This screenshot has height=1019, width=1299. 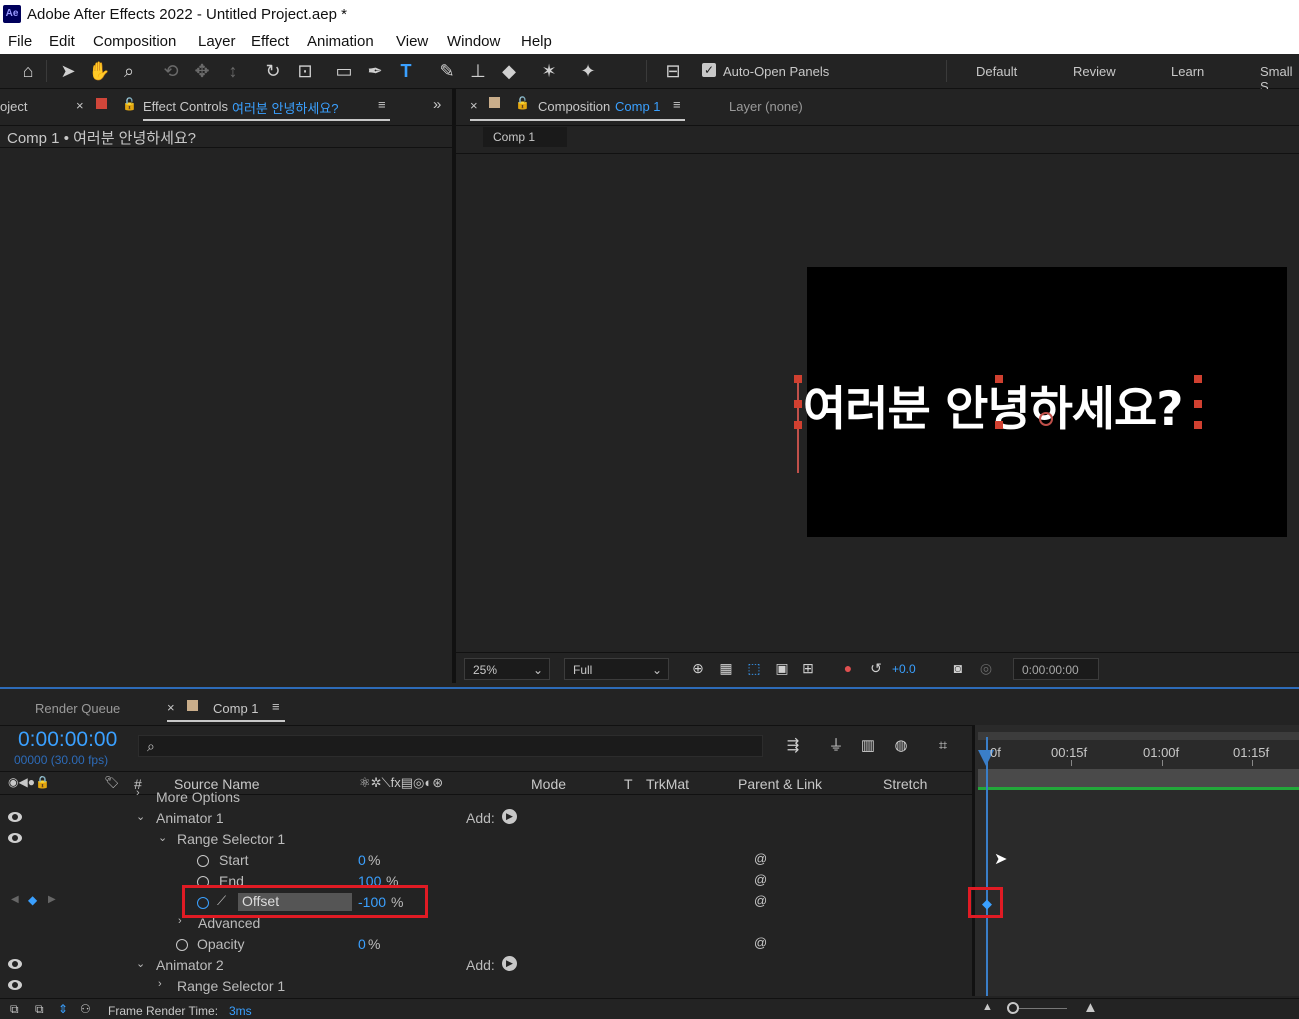 What do you see at coordinates (943, 746) in the screenshot?
I see `graph-editor-icon: ⌗` at bounding box center [943, 746].